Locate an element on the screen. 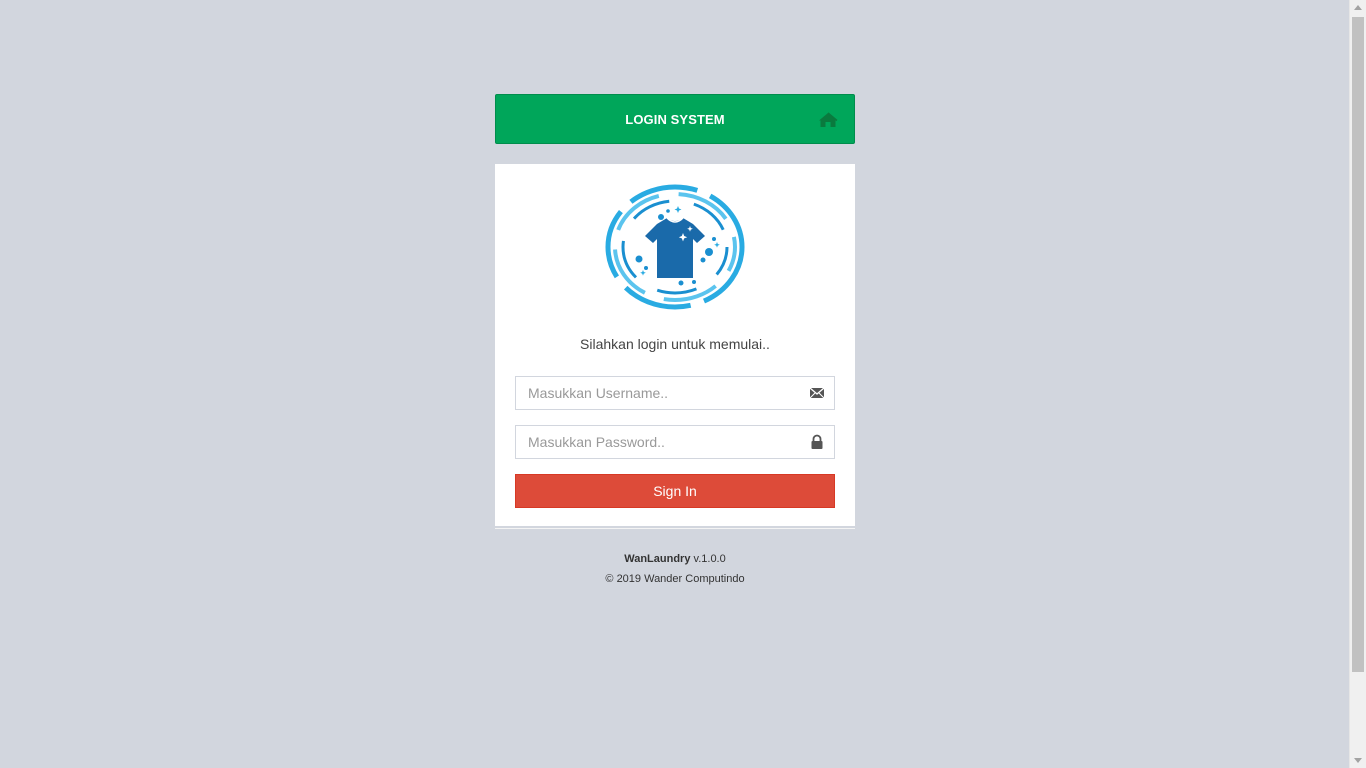 The width and height of the screenshot is (1366, 768). copyright-text: © 2019 Wander Computindo is located at coordinates (675, 579).